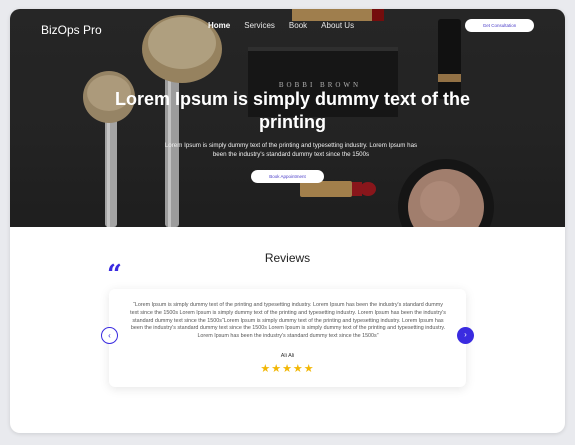 Image resolution: width=575 pixels, height=445 pixels. I want to click on nav-about-us: About Us, so click(337, 25).